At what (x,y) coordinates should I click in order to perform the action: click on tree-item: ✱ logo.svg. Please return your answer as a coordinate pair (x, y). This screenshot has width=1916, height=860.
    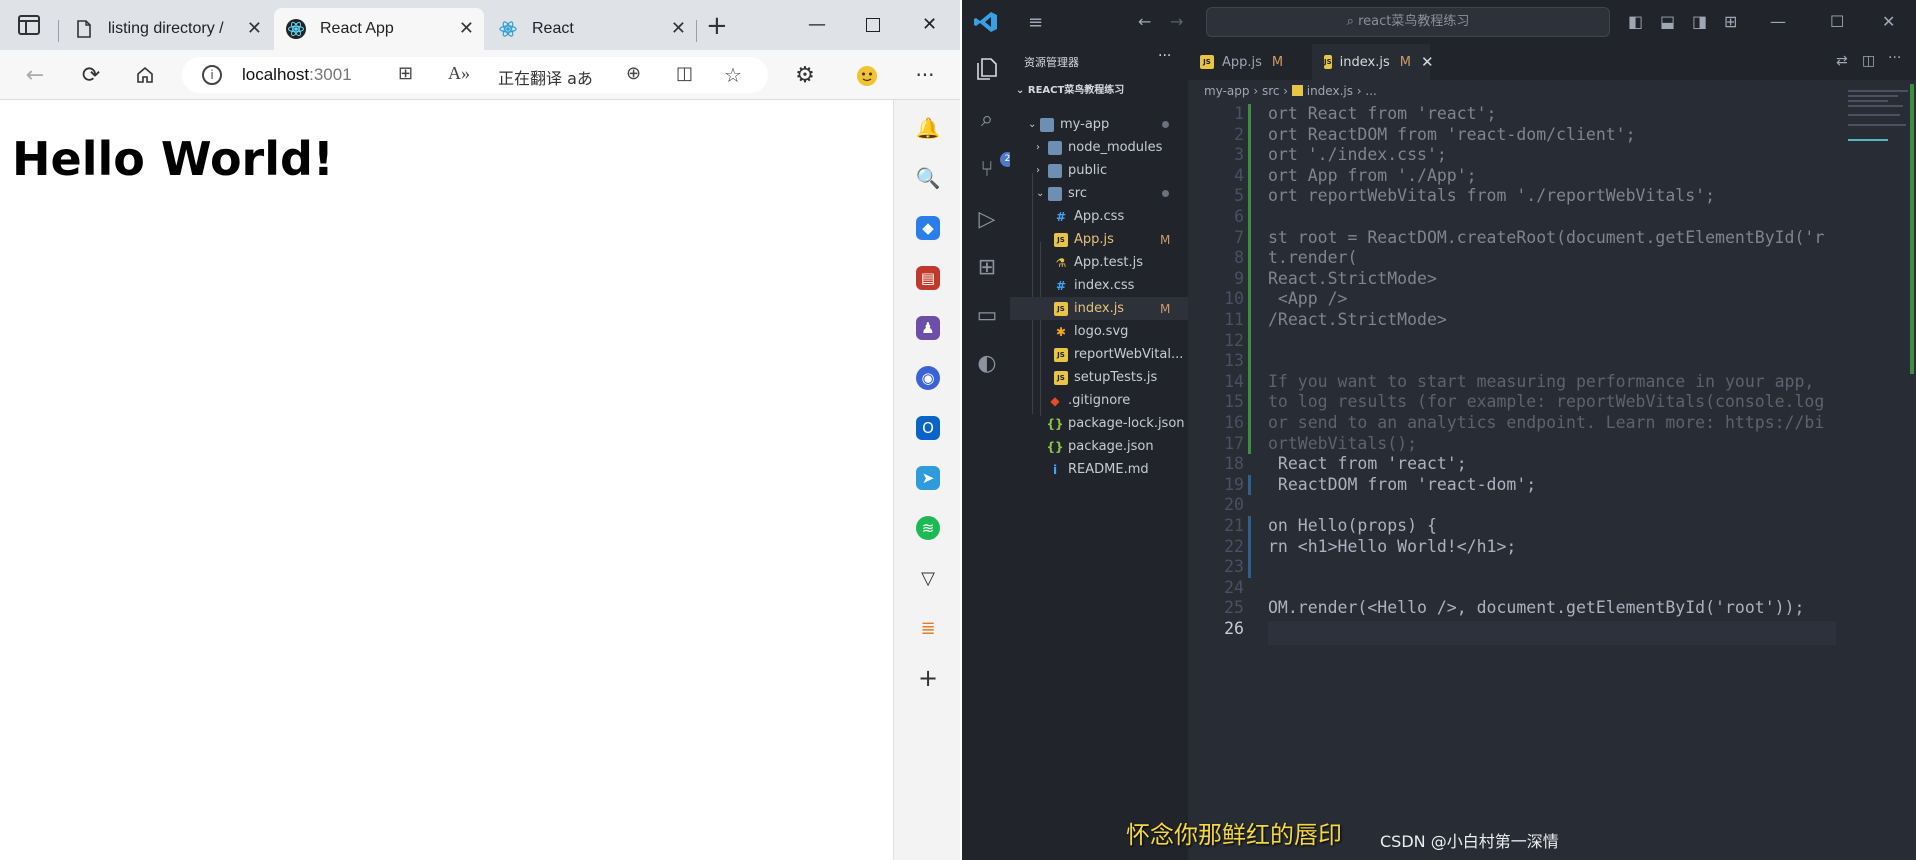
    Looking at the image, I should click on (1099, 331).